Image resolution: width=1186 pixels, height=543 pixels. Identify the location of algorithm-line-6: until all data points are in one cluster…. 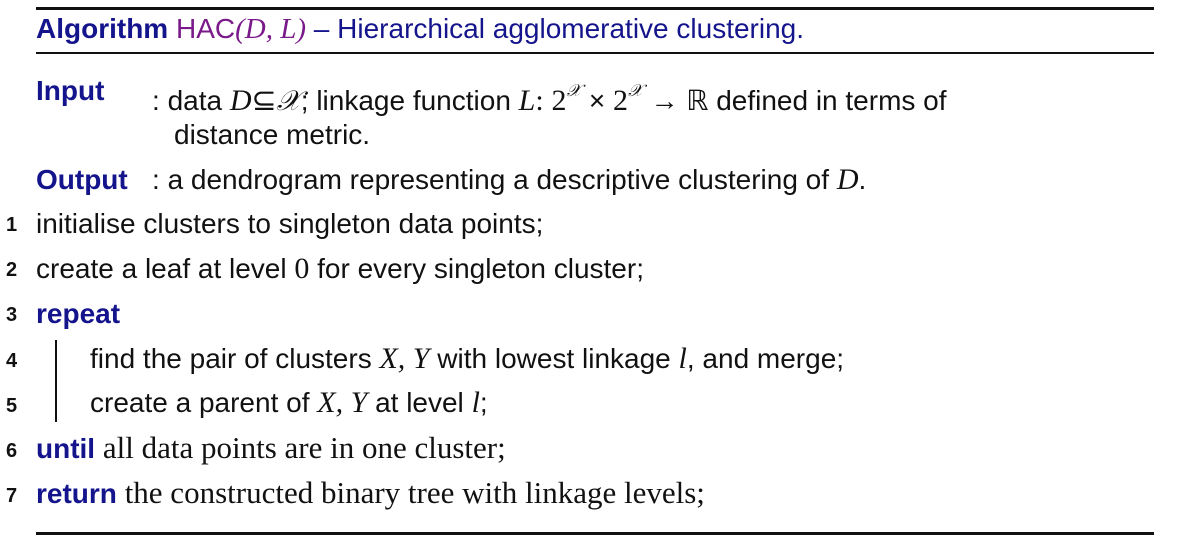
(271, 448).